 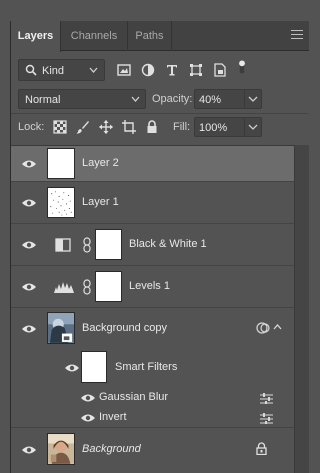 What do you see at coordinates (277, 326) in the screenshot?
I see `chevron-up-icon` at bounding box center [277, 326].